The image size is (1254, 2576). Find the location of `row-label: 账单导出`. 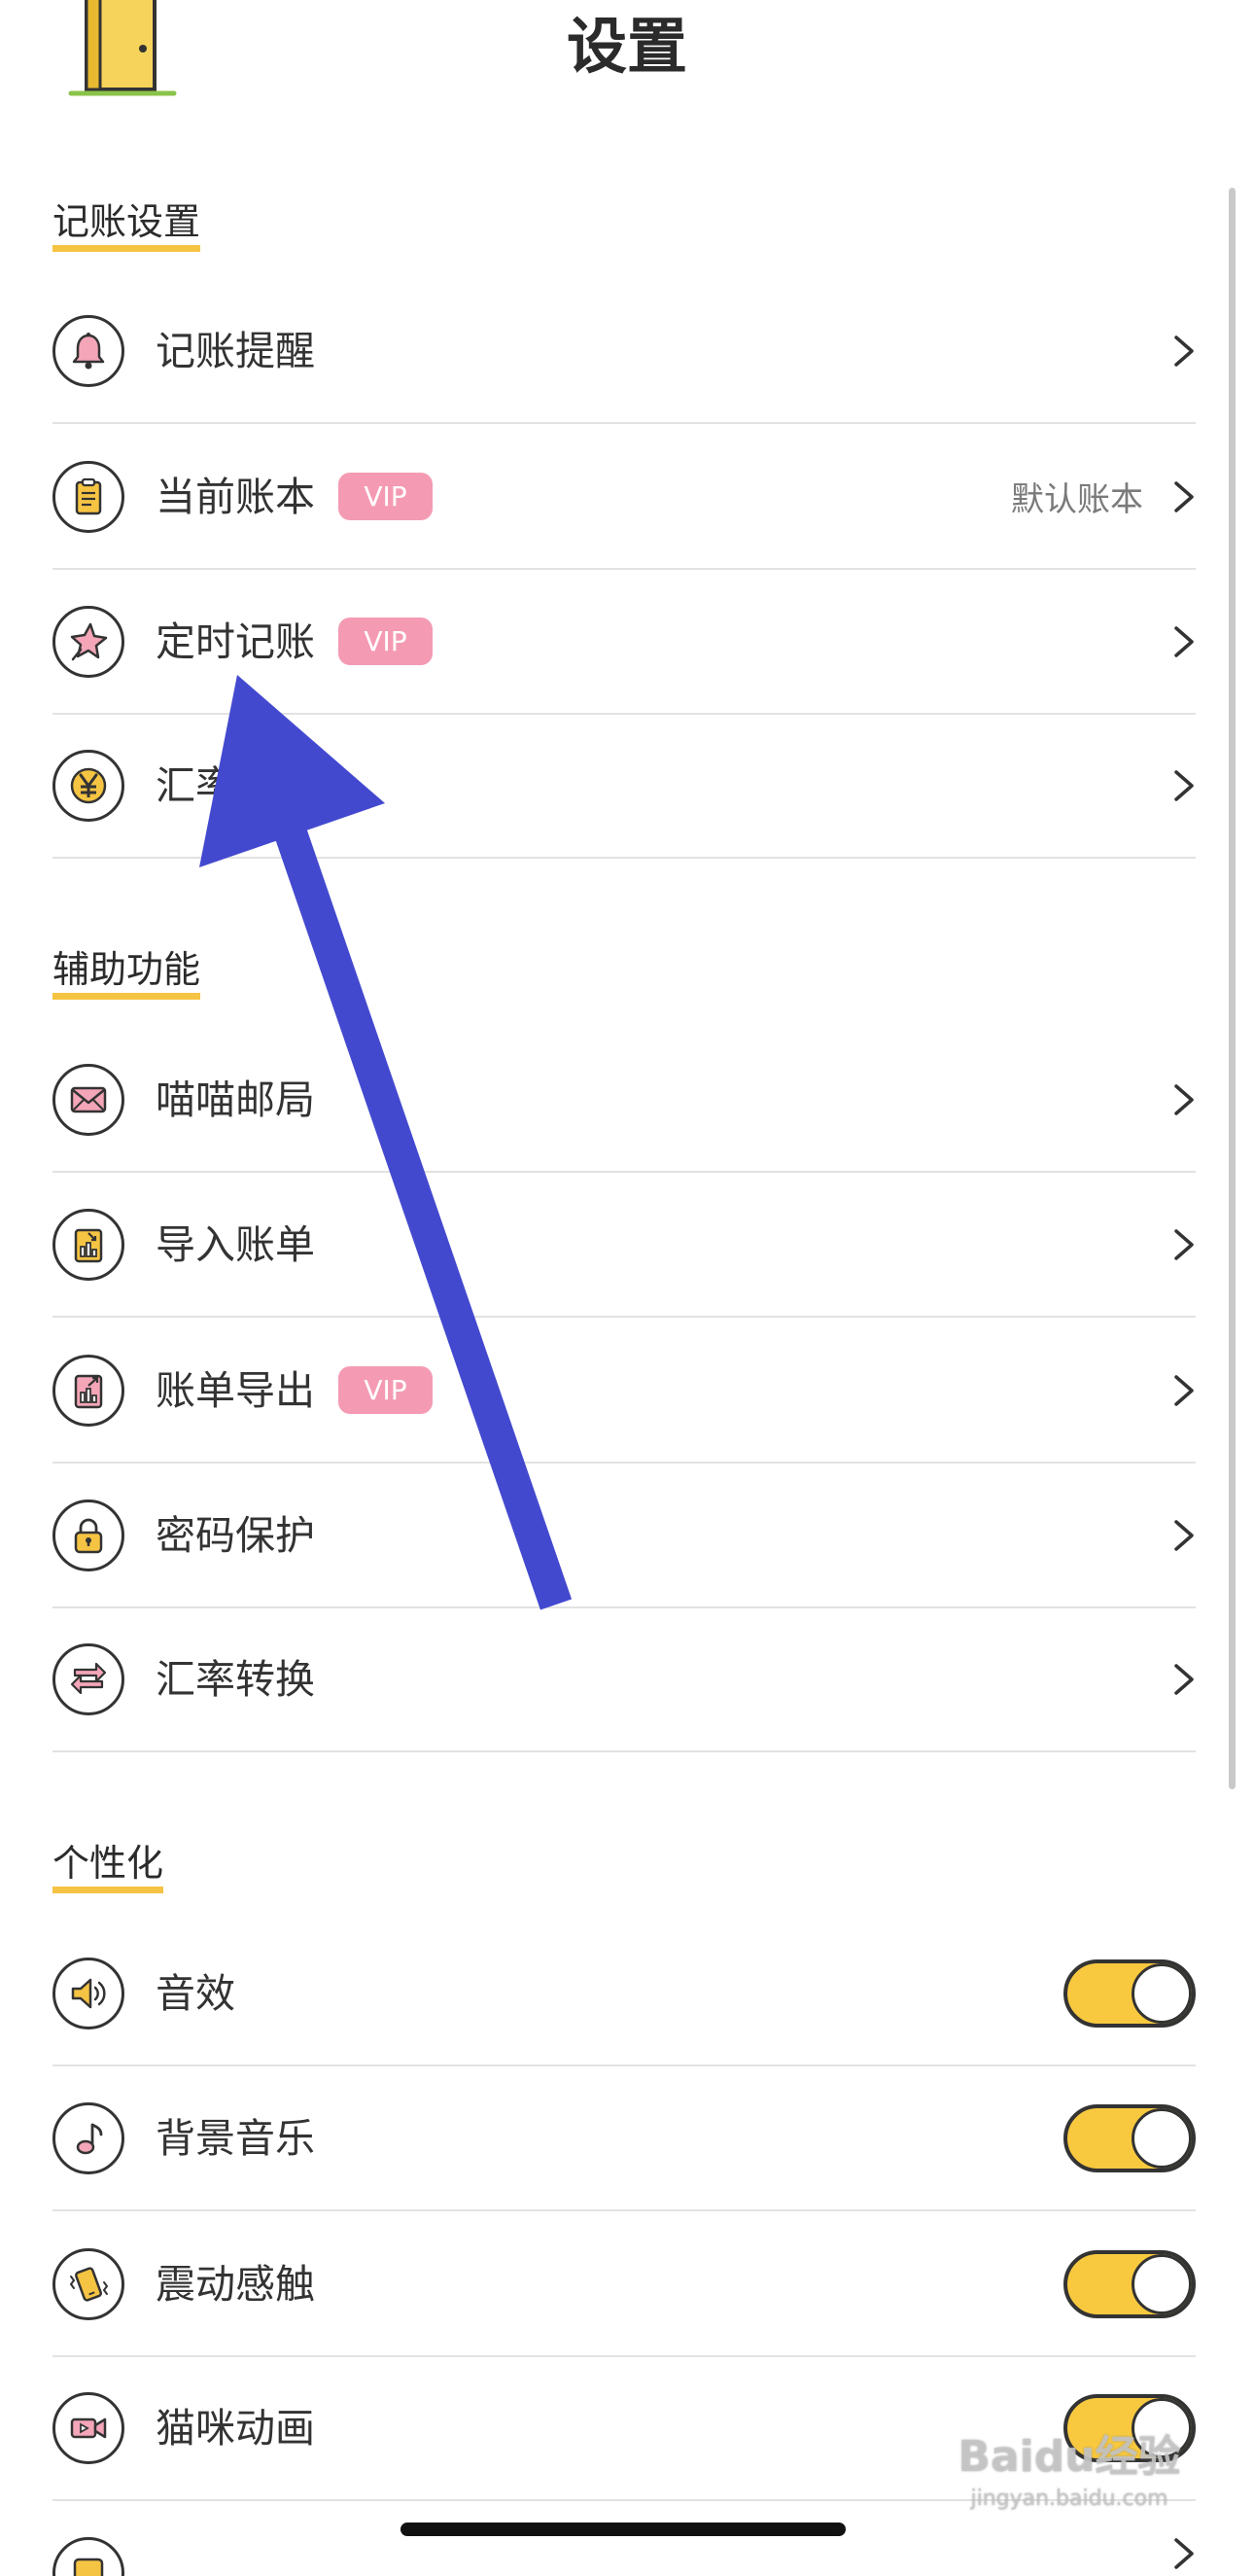

row-label: 账单导出 is located at coordinates (235, 1390).